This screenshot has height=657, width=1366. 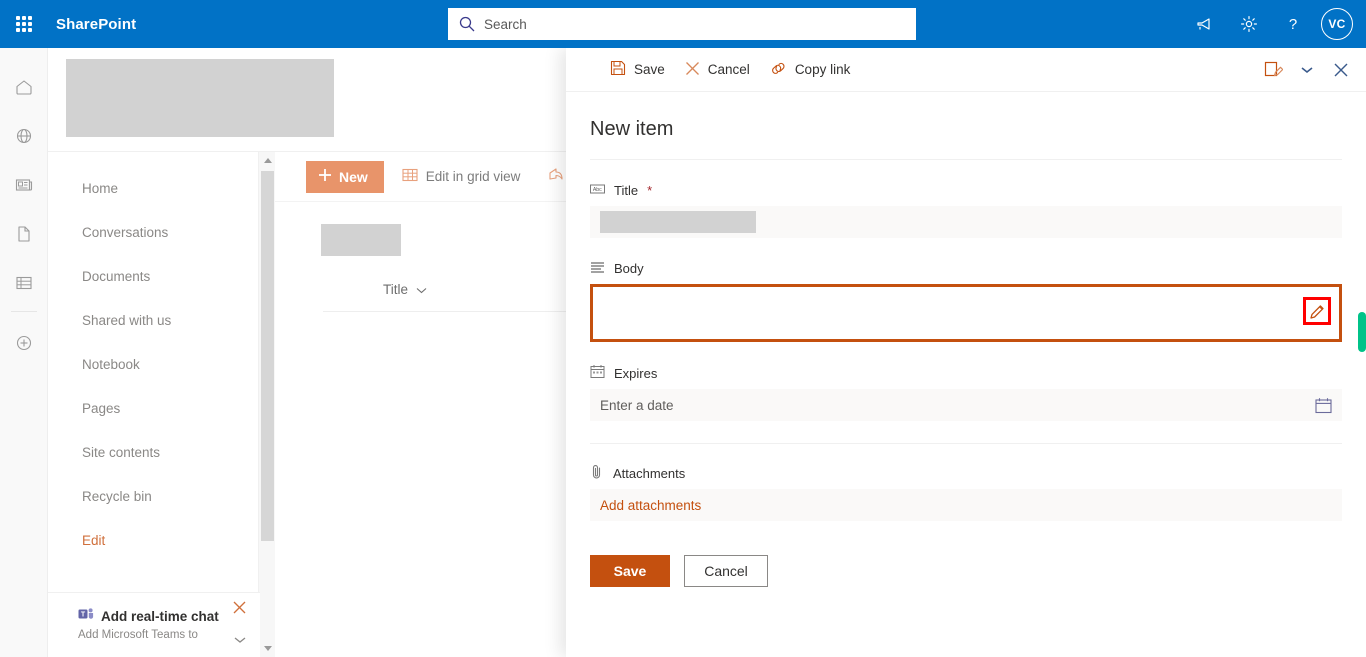 I want to click on rail-item-lists, so click(x=24, y=282).